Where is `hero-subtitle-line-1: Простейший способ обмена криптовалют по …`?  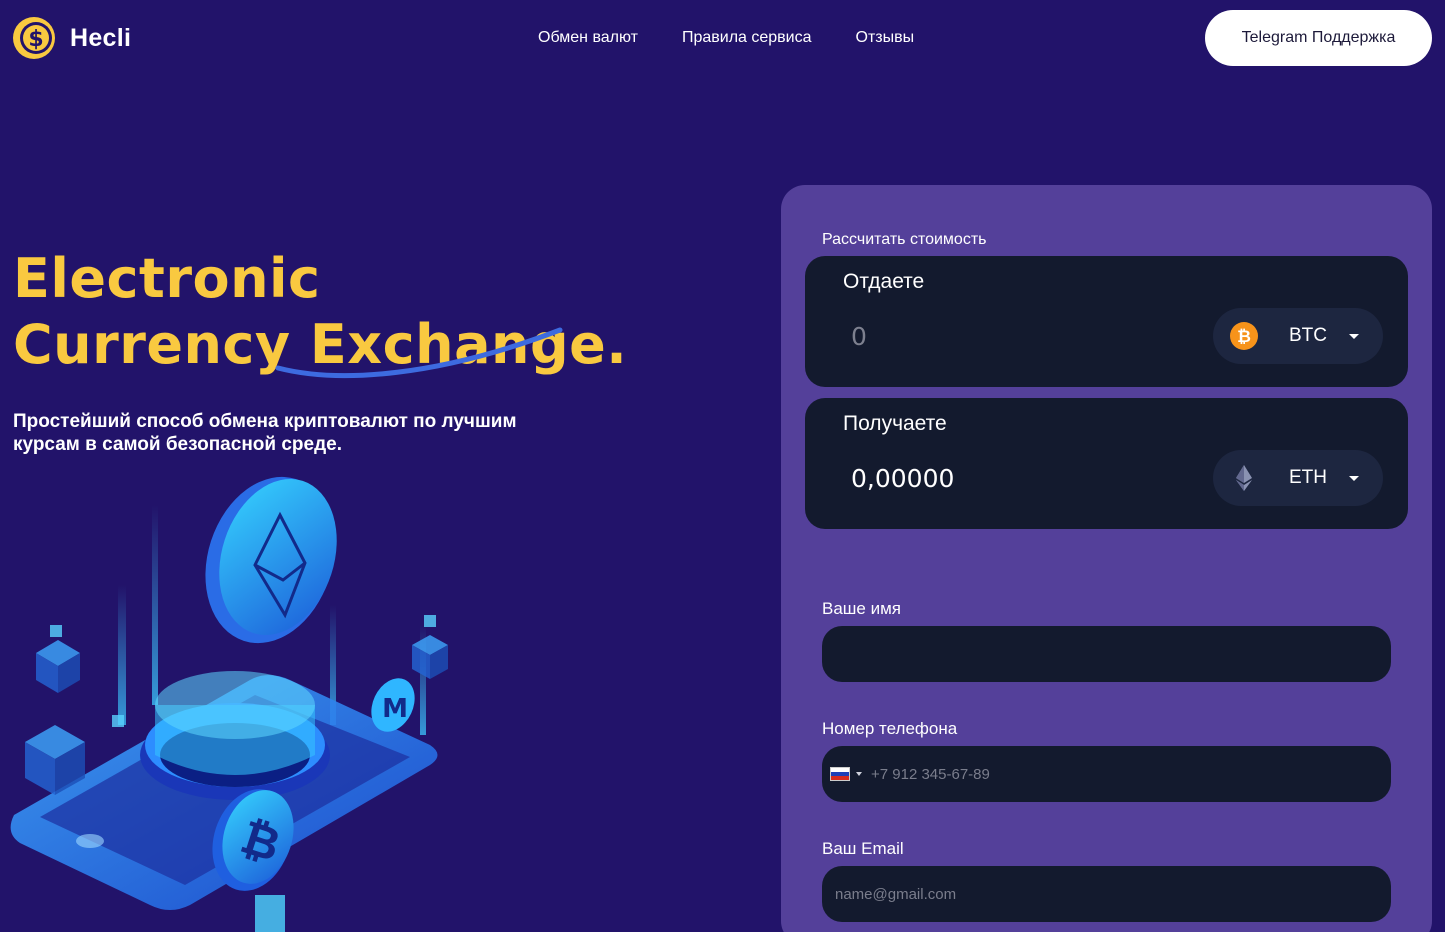 hero-subtitle-line-1: Простейший способ обмена криптовалют по … is located at coordinates (265, 421).